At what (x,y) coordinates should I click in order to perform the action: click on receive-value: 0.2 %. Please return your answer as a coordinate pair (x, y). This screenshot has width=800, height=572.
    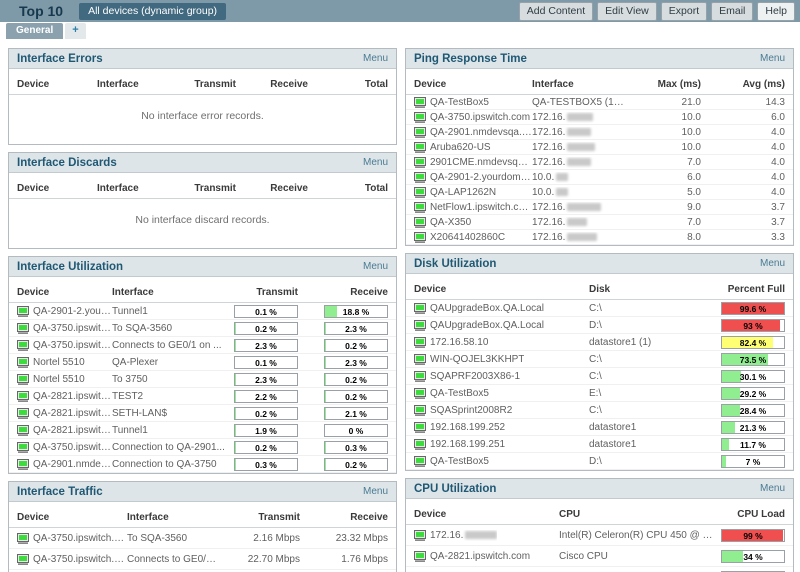
    Looking at the image, I should click on (356, 396).